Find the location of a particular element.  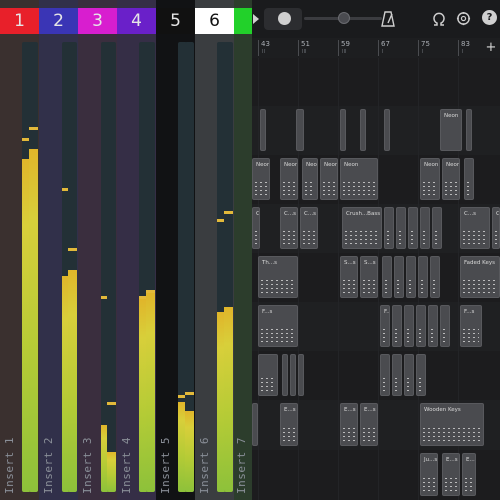

mixer-channel-strip: 3 Insert 3 is located at coordinates (97, 250).